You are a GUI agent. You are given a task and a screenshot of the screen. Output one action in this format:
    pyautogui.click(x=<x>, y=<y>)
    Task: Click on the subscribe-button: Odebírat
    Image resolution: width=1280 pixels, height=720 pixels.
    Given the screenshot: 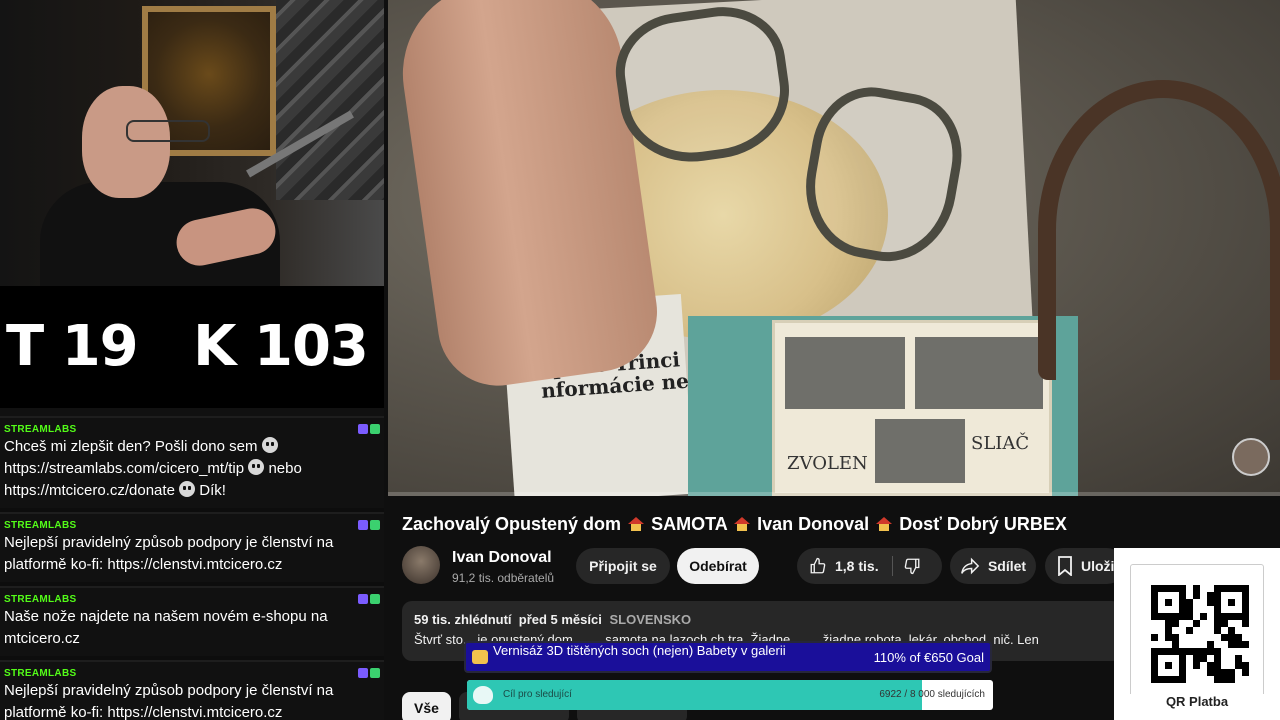 What is the action you would take?
    pyautogui.click(x=718, y=566)
    